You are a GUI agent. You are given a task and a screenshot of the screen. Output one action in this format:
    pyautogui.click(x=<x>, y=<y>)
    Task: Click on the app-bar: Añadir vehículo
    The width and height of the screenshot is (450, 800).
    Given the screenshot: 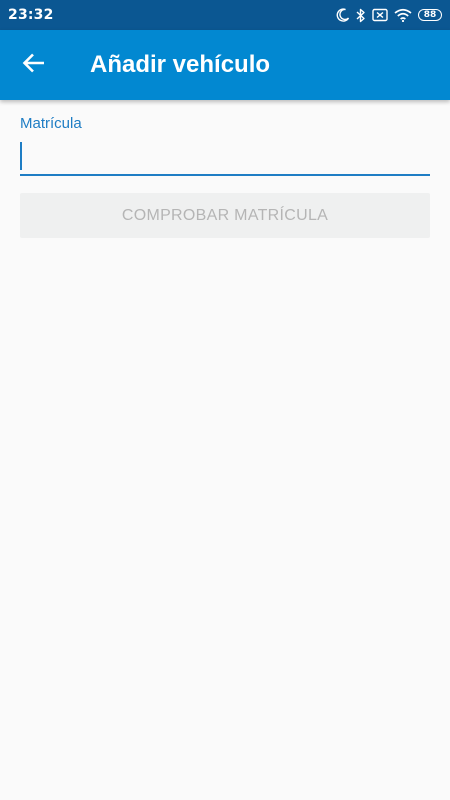 What is the action you would take?
    pyautogui.click(x=225, y=65)
    